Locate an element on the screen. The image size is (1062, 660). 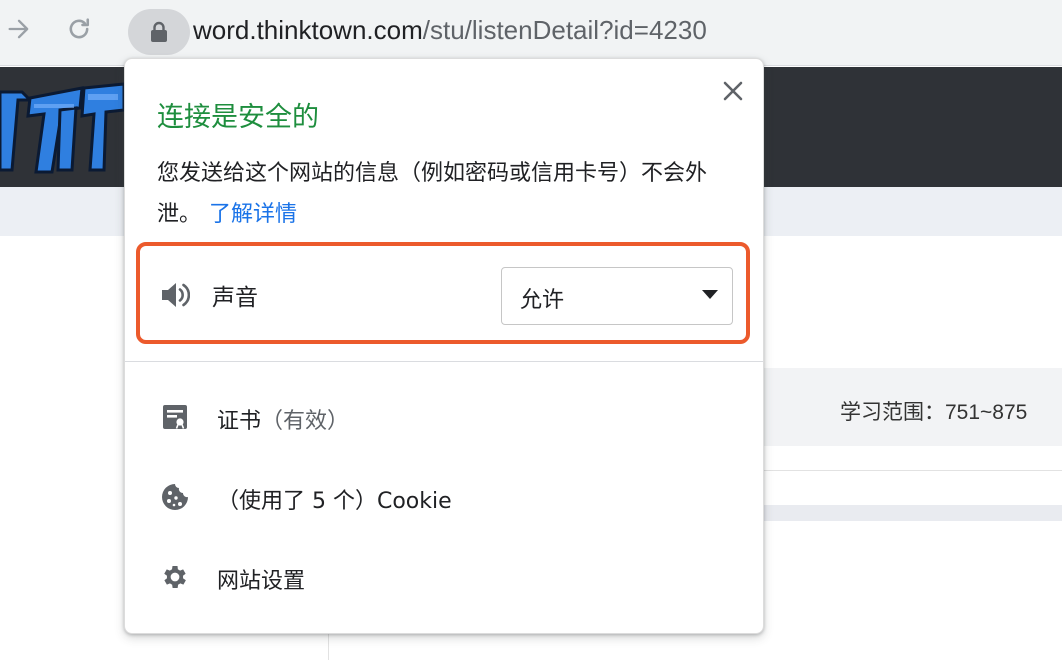
gear-icon is located at coordinates (175, 577).